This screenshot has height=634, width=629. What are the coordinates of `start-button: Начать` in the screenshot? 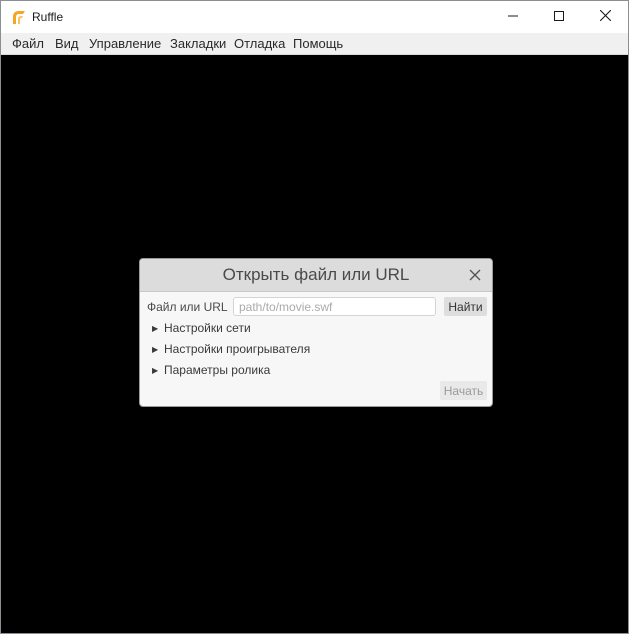 It's located at (463, 390).